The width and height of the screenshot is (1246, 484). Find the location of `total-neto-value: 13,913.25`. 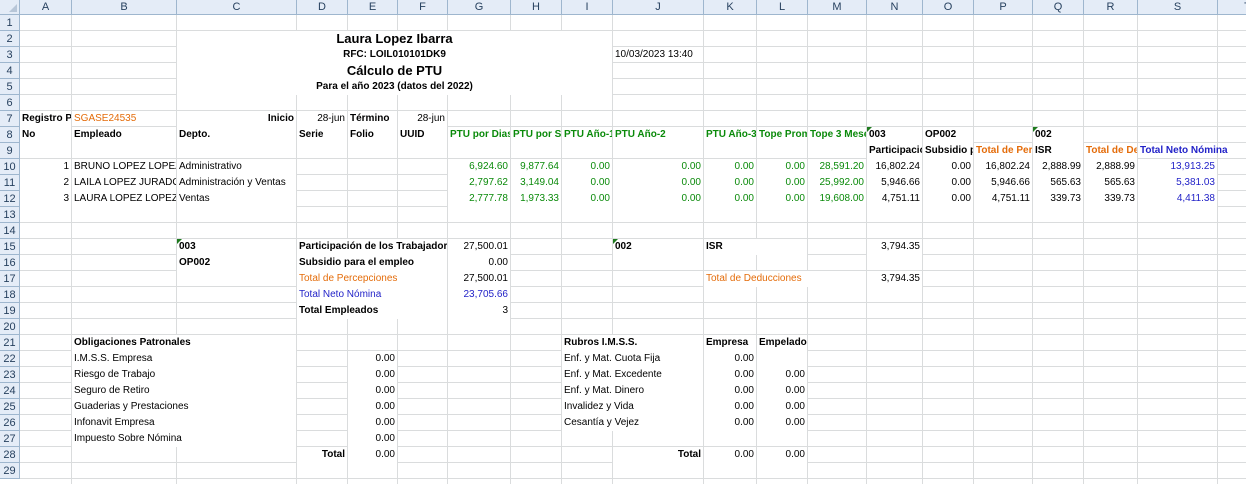

total-neto-value: 13,913.25 is located at coordinates (1177, 167).